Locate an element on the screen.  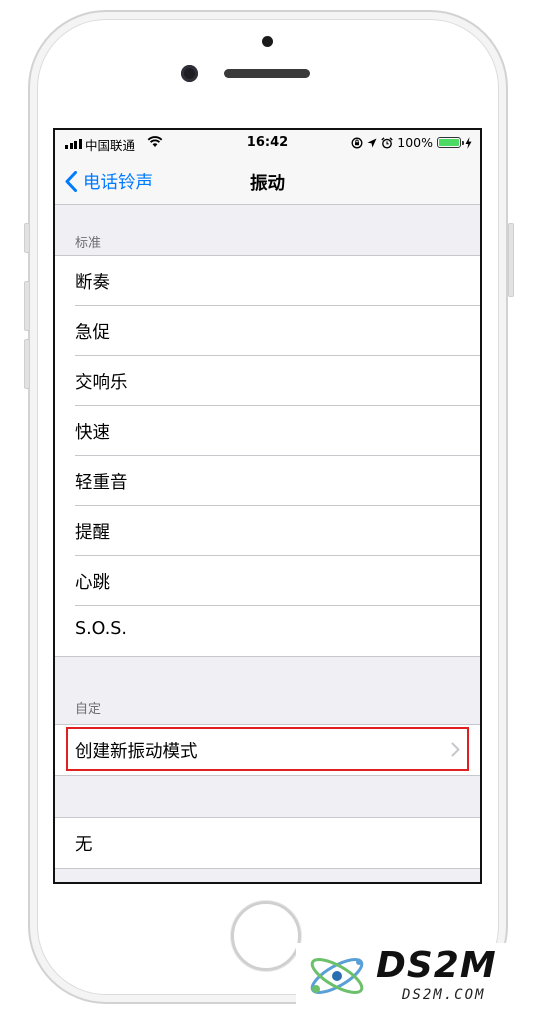
list-item-label: 断奏 is located at coordinates (92, 283).